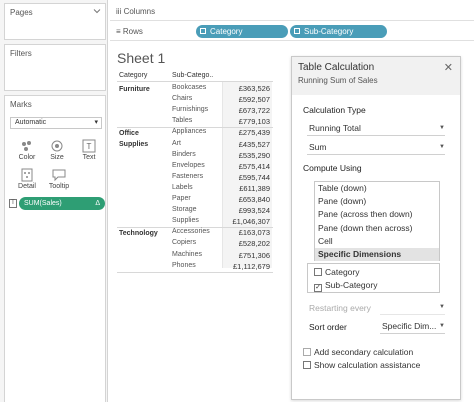 Image resolution: width=474 pixels, height=402 pixels. What do you see at coordinates (197, 109) in the screenshot?
I see `subcategory-cell: Furnishings` at bounding box center [197, 109].